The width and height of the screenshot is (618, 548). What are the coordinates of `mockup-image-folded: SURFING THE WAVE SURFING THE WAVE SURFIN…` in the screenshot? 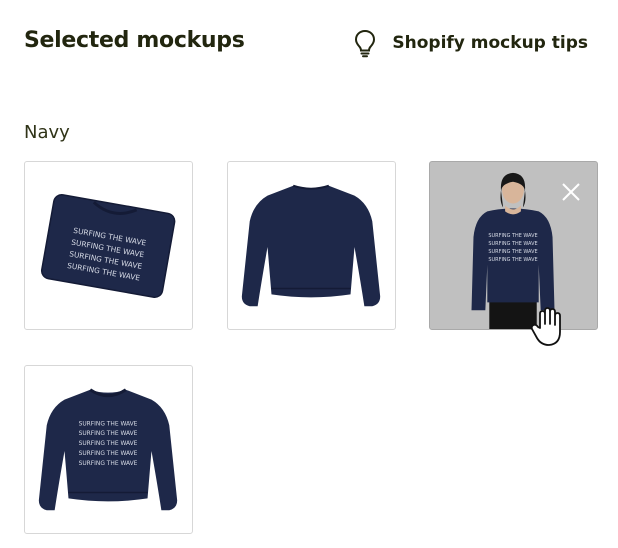 It's located at (108, 246).